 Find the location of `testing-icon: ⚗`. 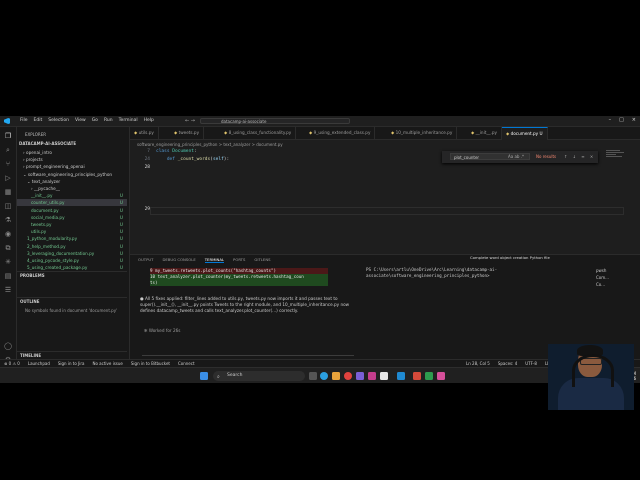

testing-icon: ⚗ is located at coordinates (8, 220).